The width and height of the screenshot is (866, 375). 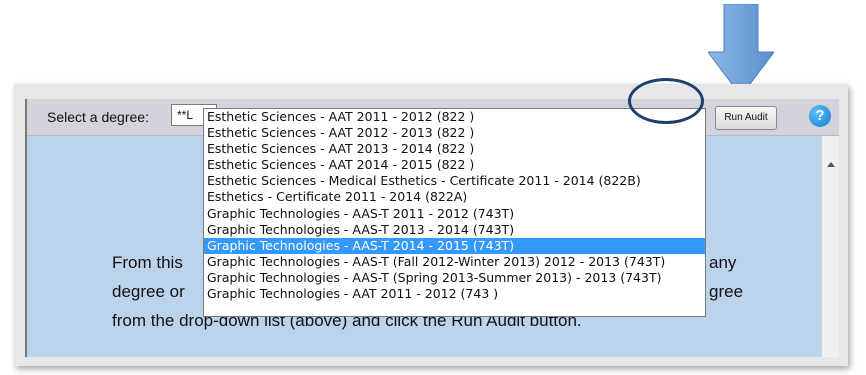 What do you see at coordinates (723, 262) in the screenshot?
I see `instructions-line1-end: any` at bounding box center [723, 262].